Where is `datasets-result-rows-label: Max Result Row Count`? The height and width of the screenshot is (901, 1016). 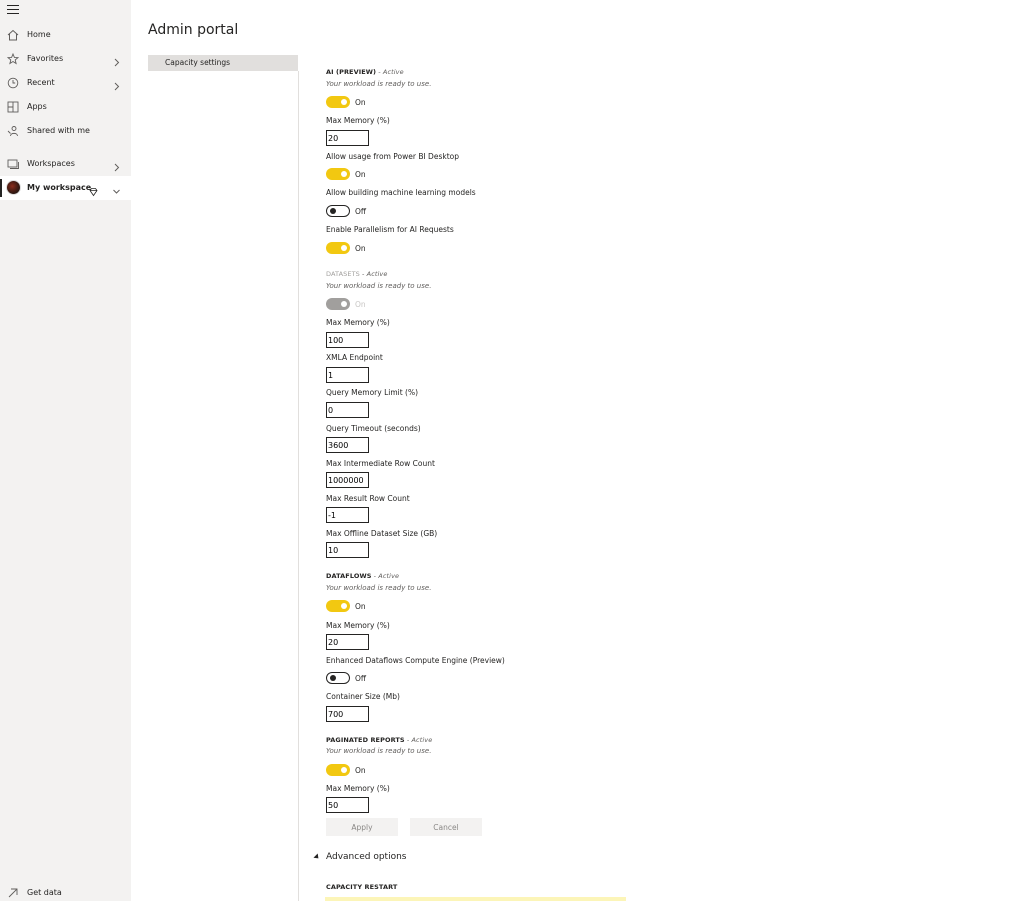 datasets-result-rows-label: Max Result Row Count is located at coordinates (368, 498).